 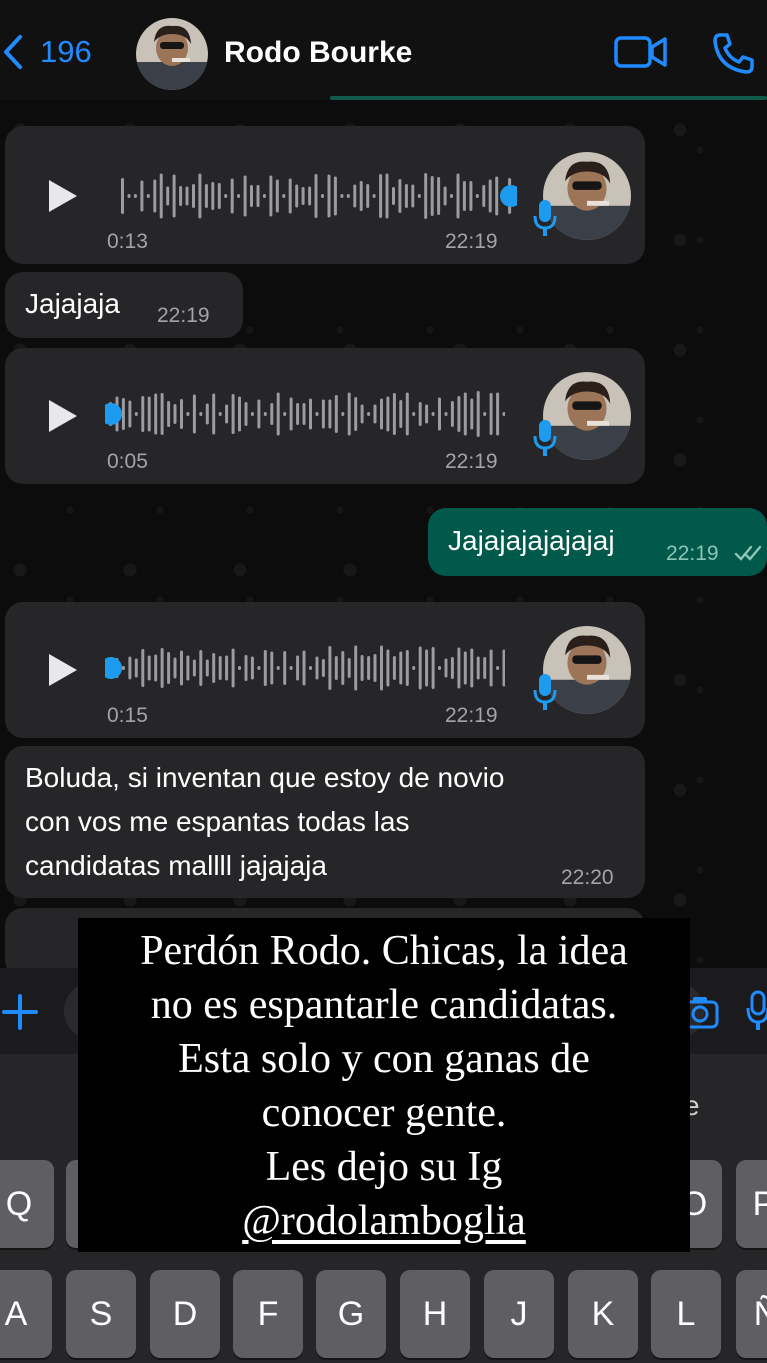 I want to click on plus-icon, so click(x=20, y=1012).